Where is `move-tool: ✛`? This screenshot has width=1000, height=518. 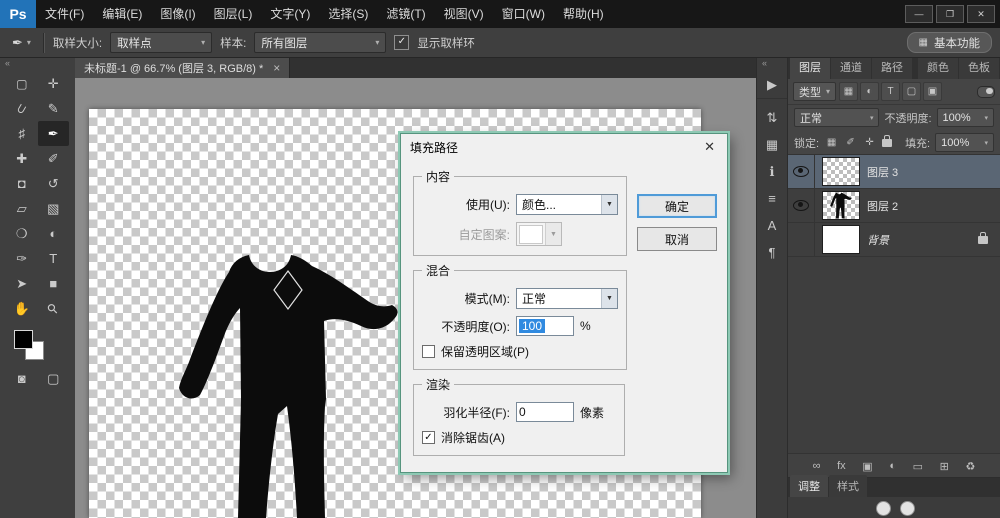 move-tool: ✛ is located at coordinates (54, 83).